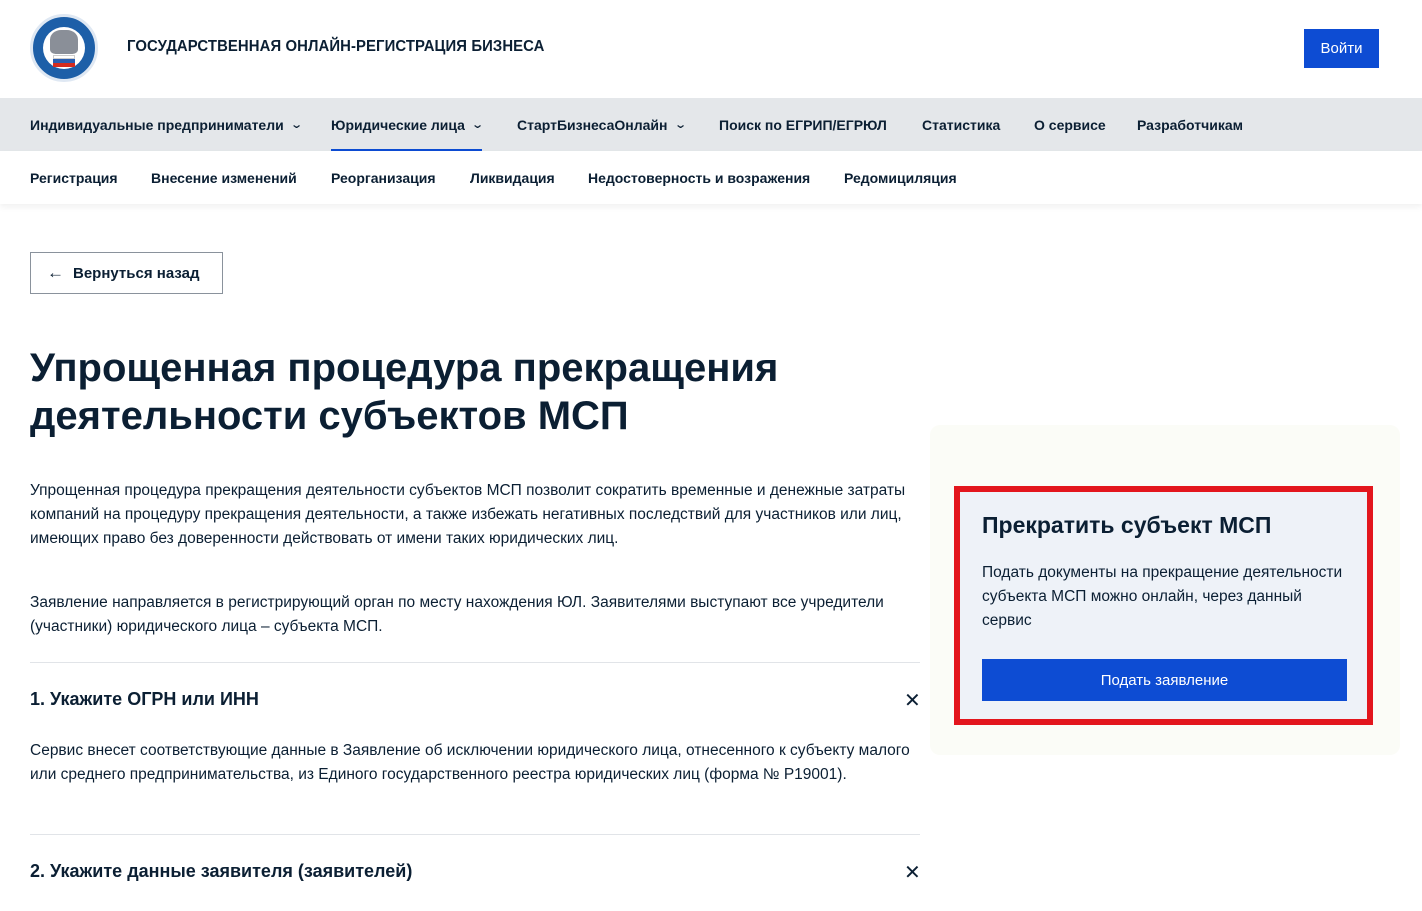  Describe the element at coordinates (64, 42) in the screenshot. I see `eagle-icon` at that location.